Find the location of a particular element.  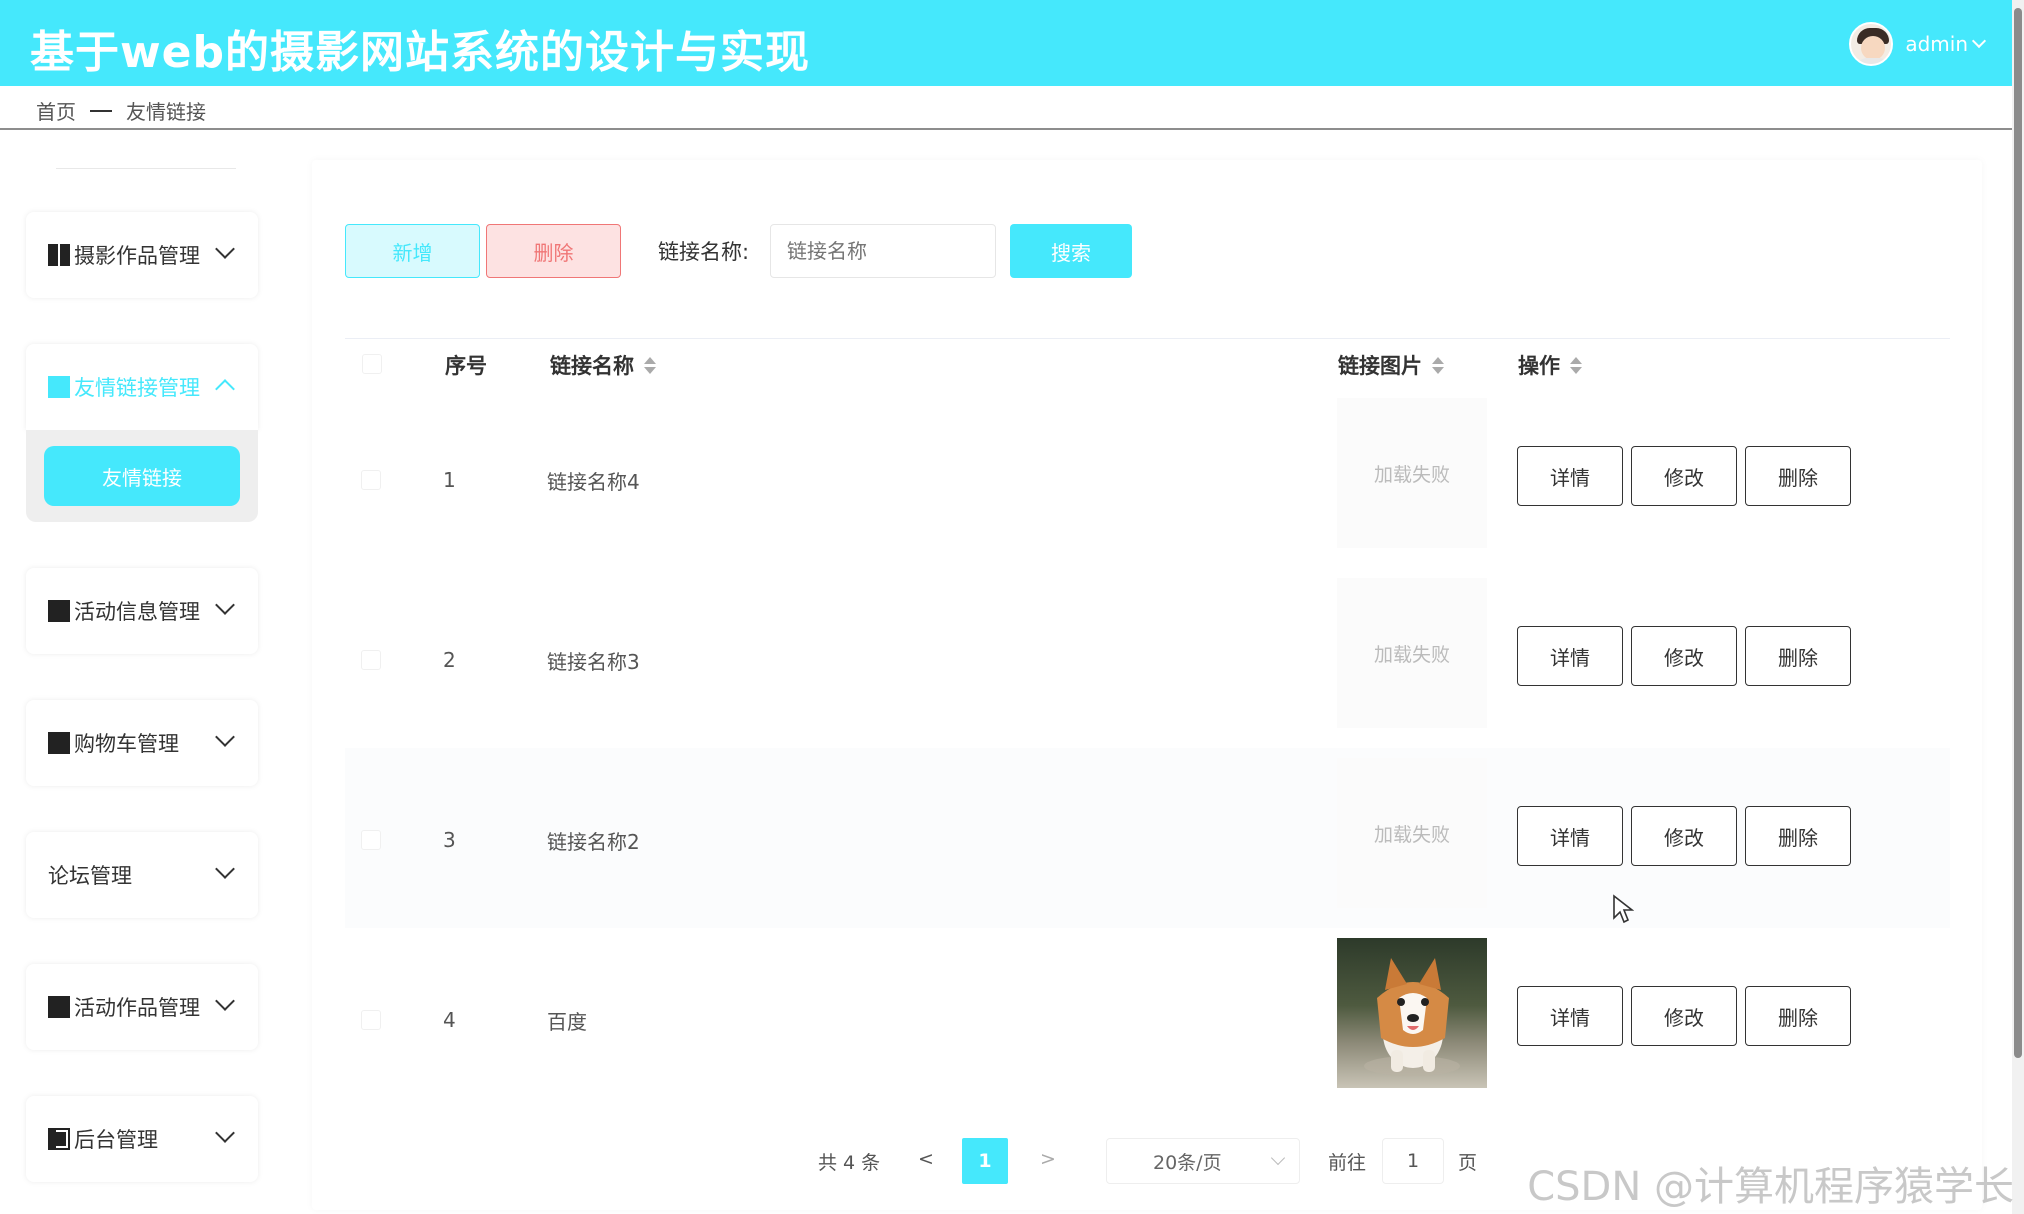

row-index: 1 is located at coordinates (449, 480).